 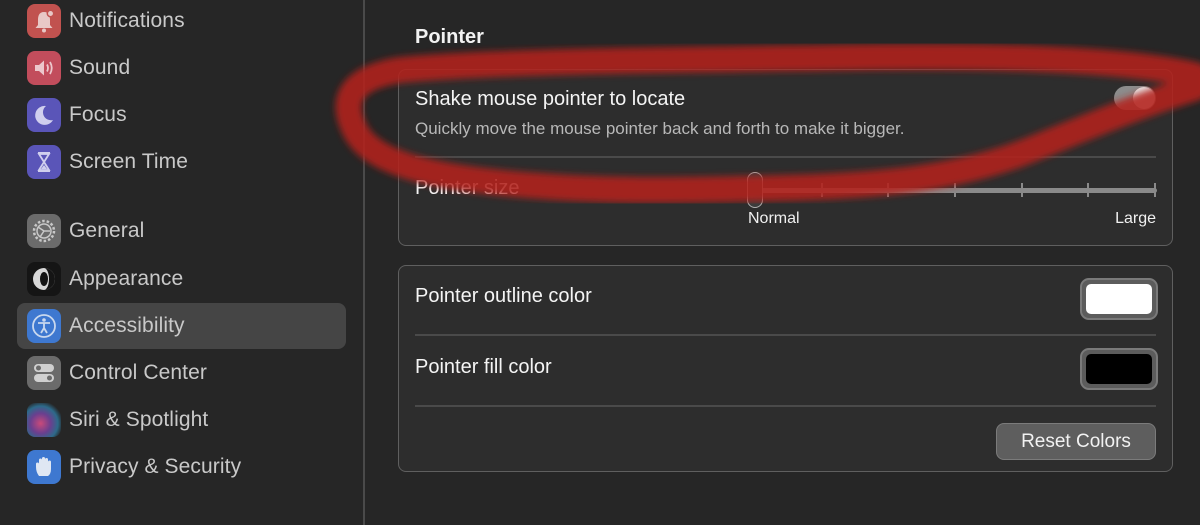 I want to click on sidebar-item-notifications: Notifications, so click(x=181, y=22).